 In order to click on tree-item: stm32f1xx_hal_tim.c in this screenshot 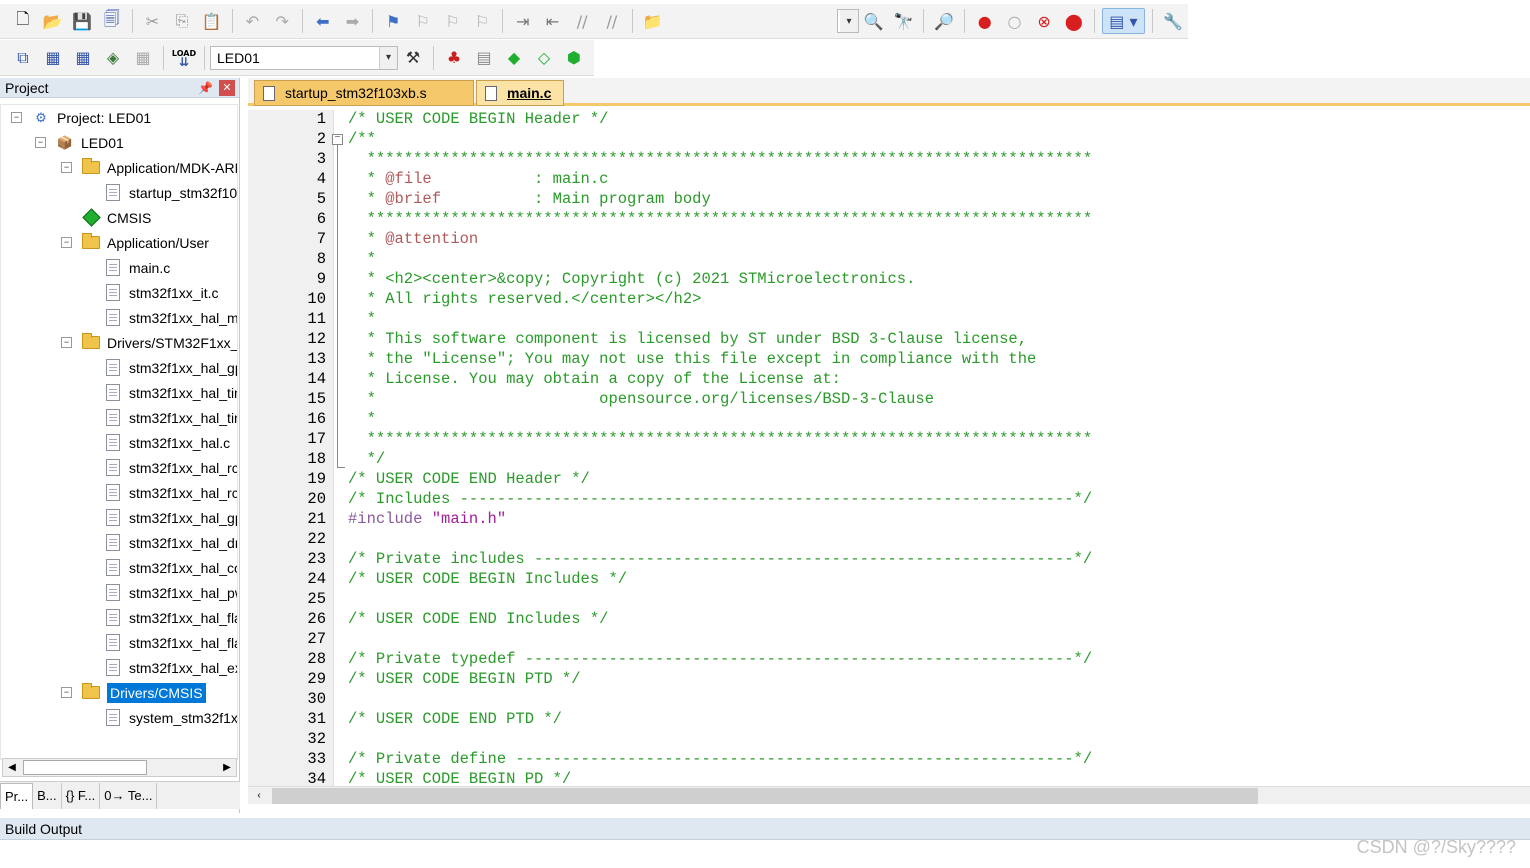, I will do `click(119, 392)`.